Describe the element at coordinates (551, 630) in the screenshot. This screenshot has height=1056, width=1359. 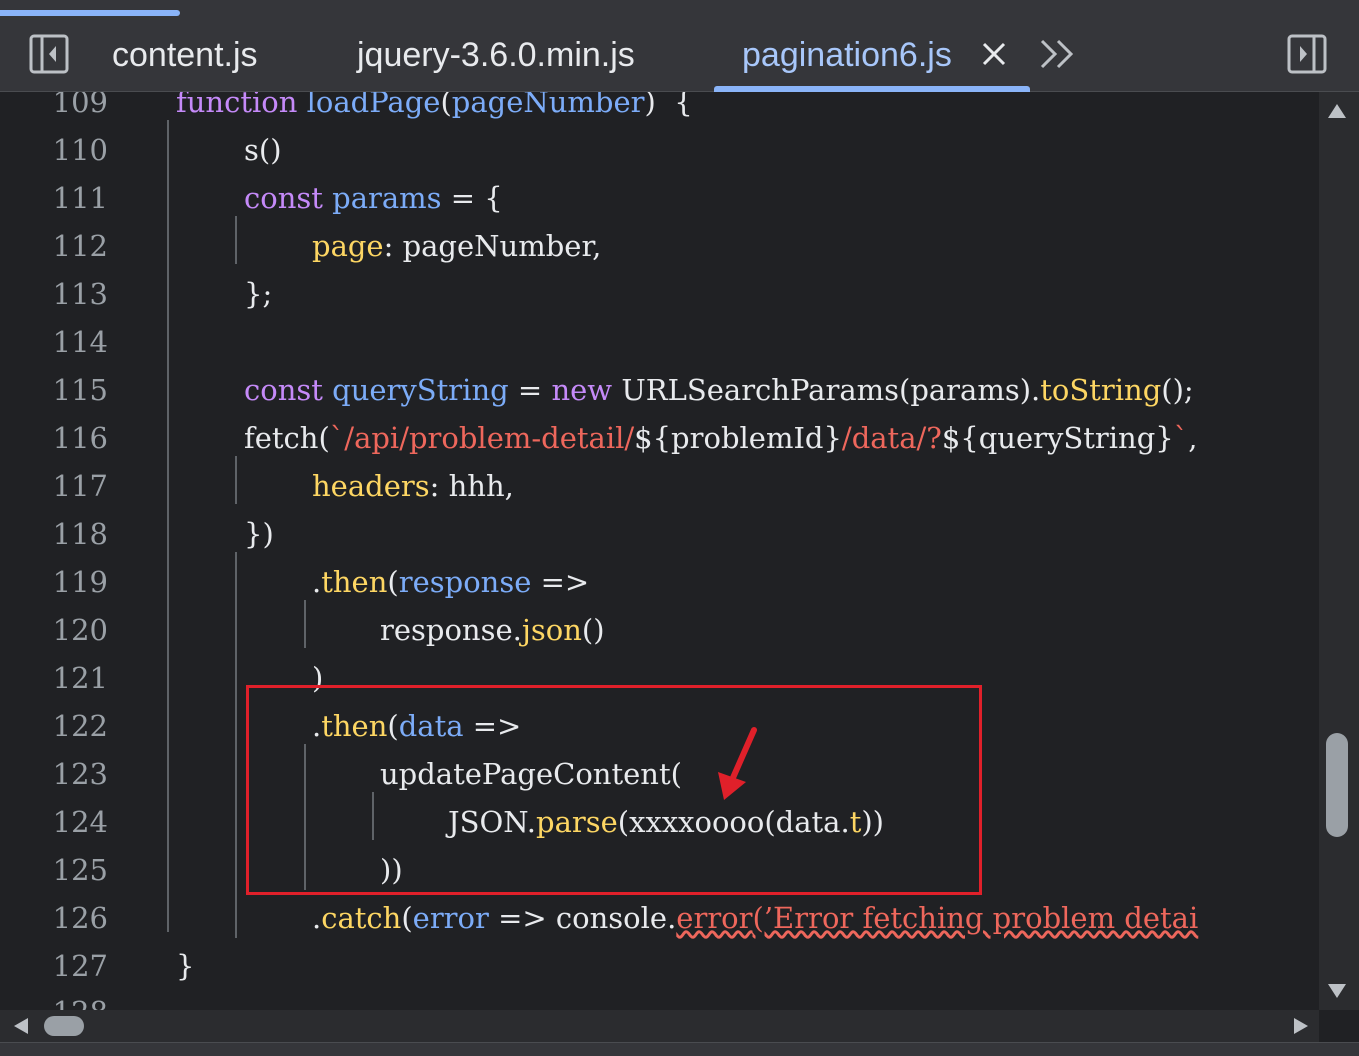
I see `token: json` at that location.